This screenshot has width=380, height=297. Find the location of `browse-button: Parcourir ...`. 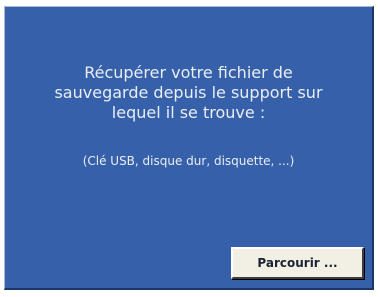

browse-button: Parcourir ... is located at coordinates (297, 263).